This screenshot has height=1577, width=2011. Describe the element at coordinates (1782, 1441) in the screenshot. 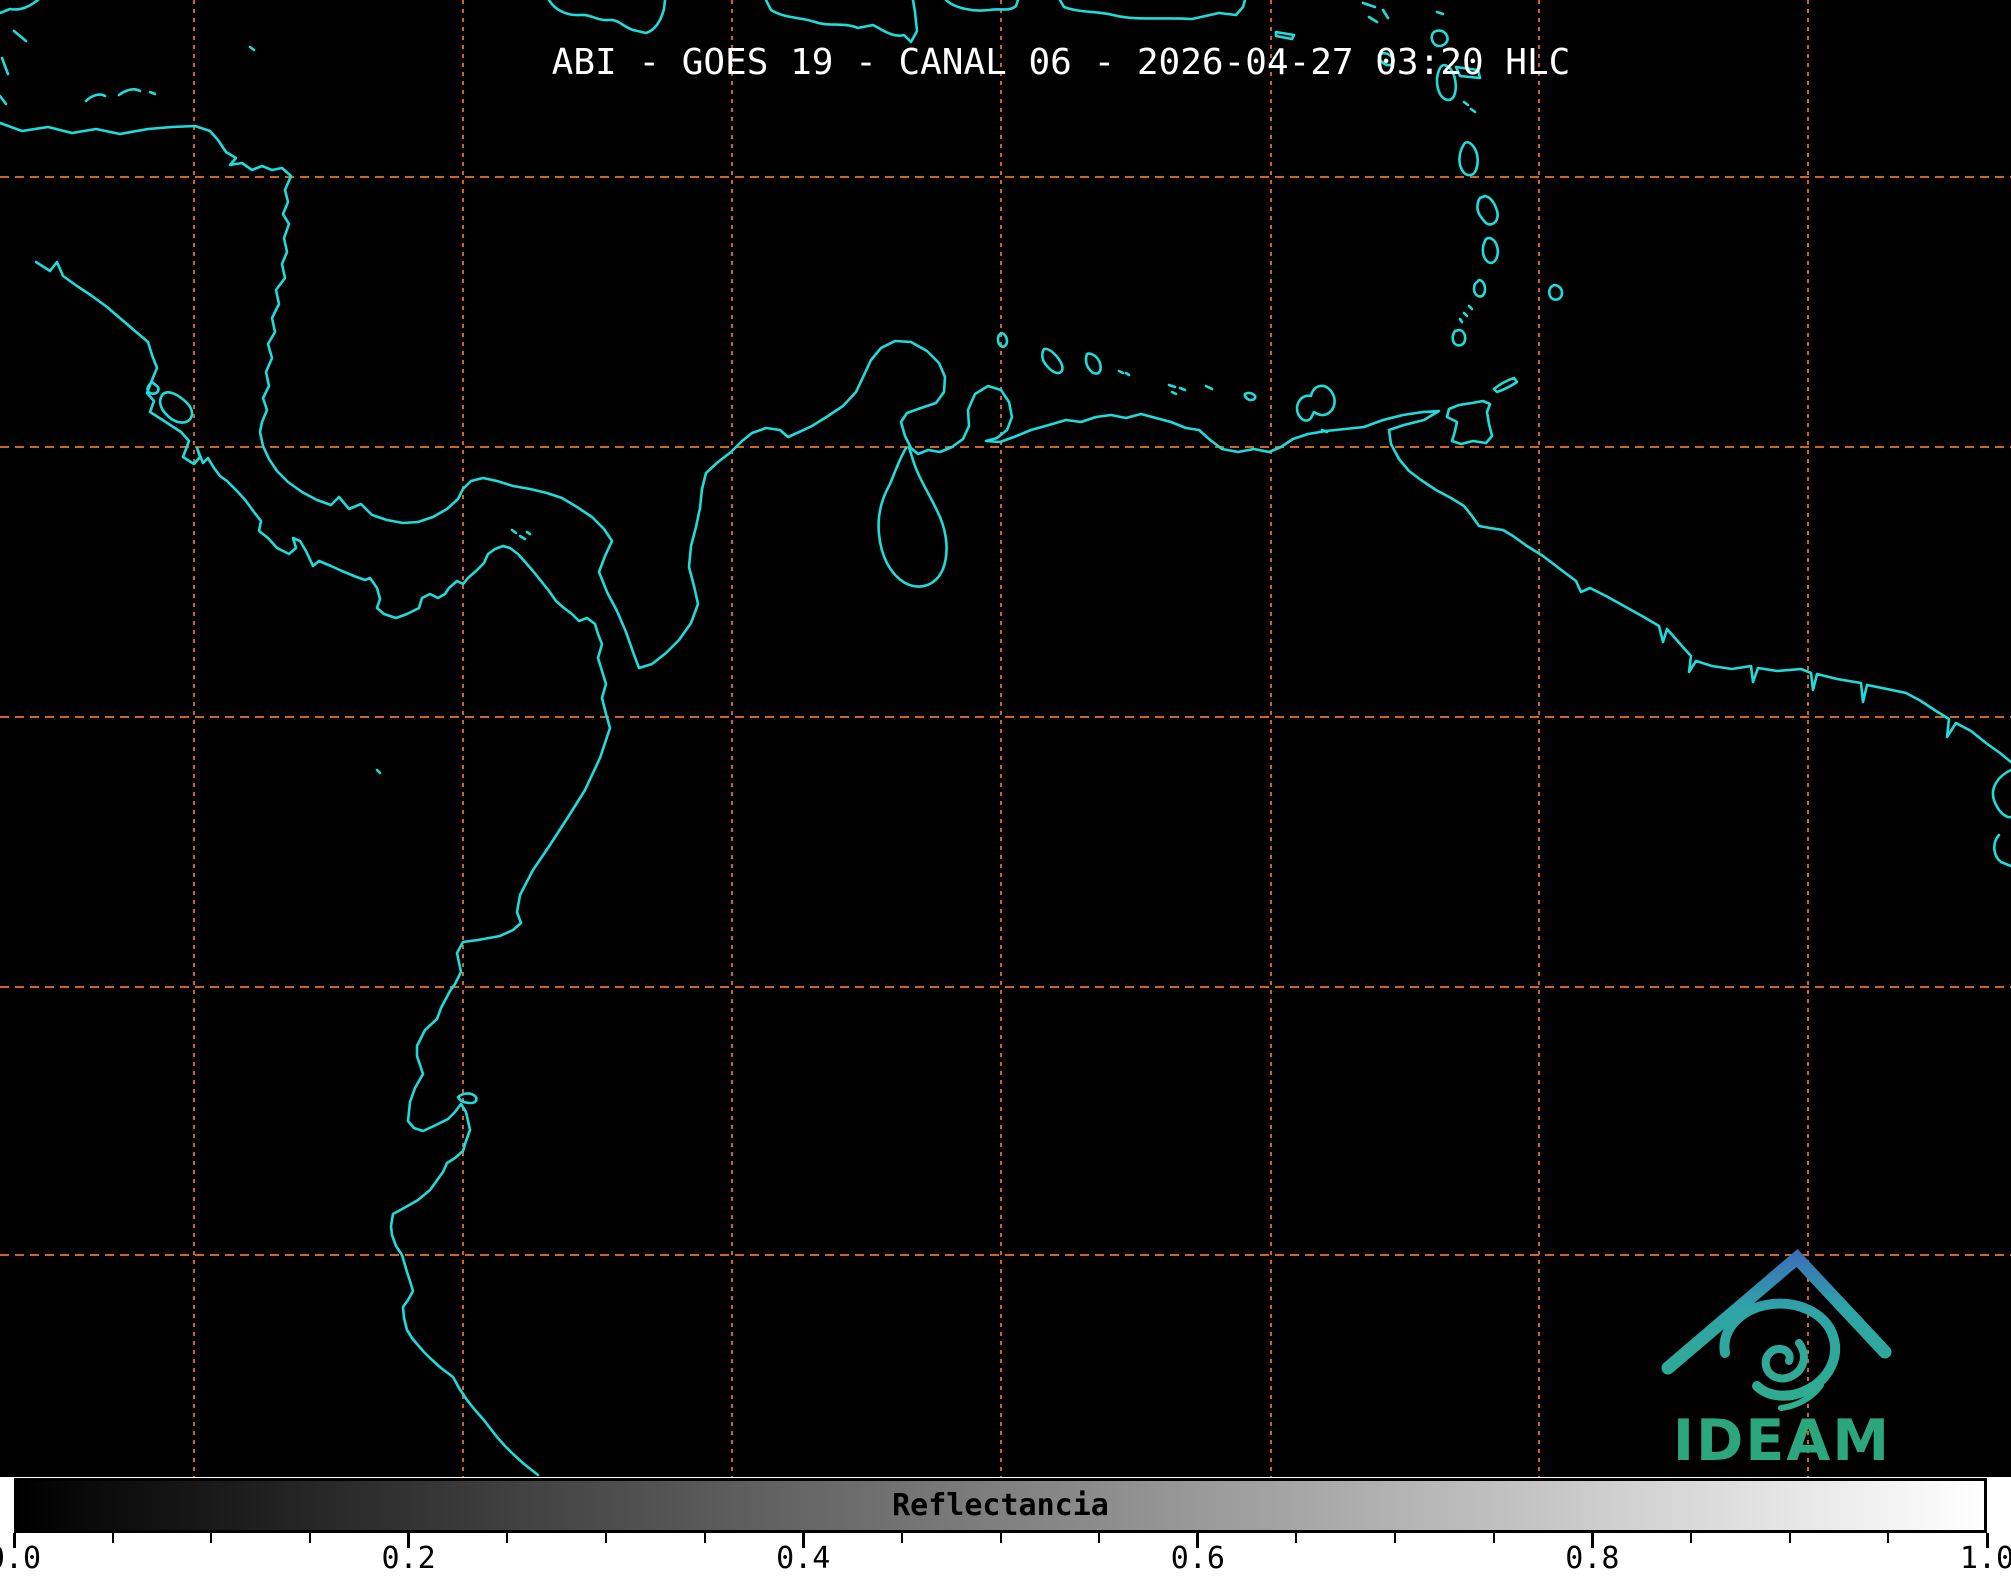

I see `logo-text: IDEAM` at that location.